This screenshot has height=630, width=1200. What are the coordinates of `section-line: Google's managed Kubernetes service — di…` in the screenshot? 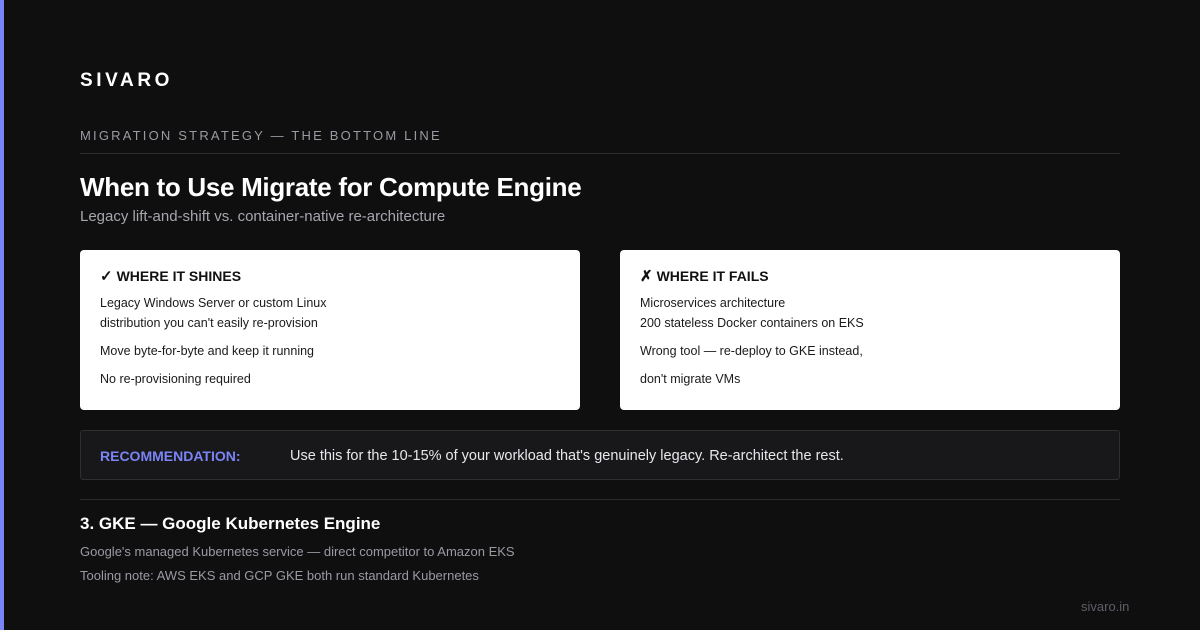 It's located at (297, 551).